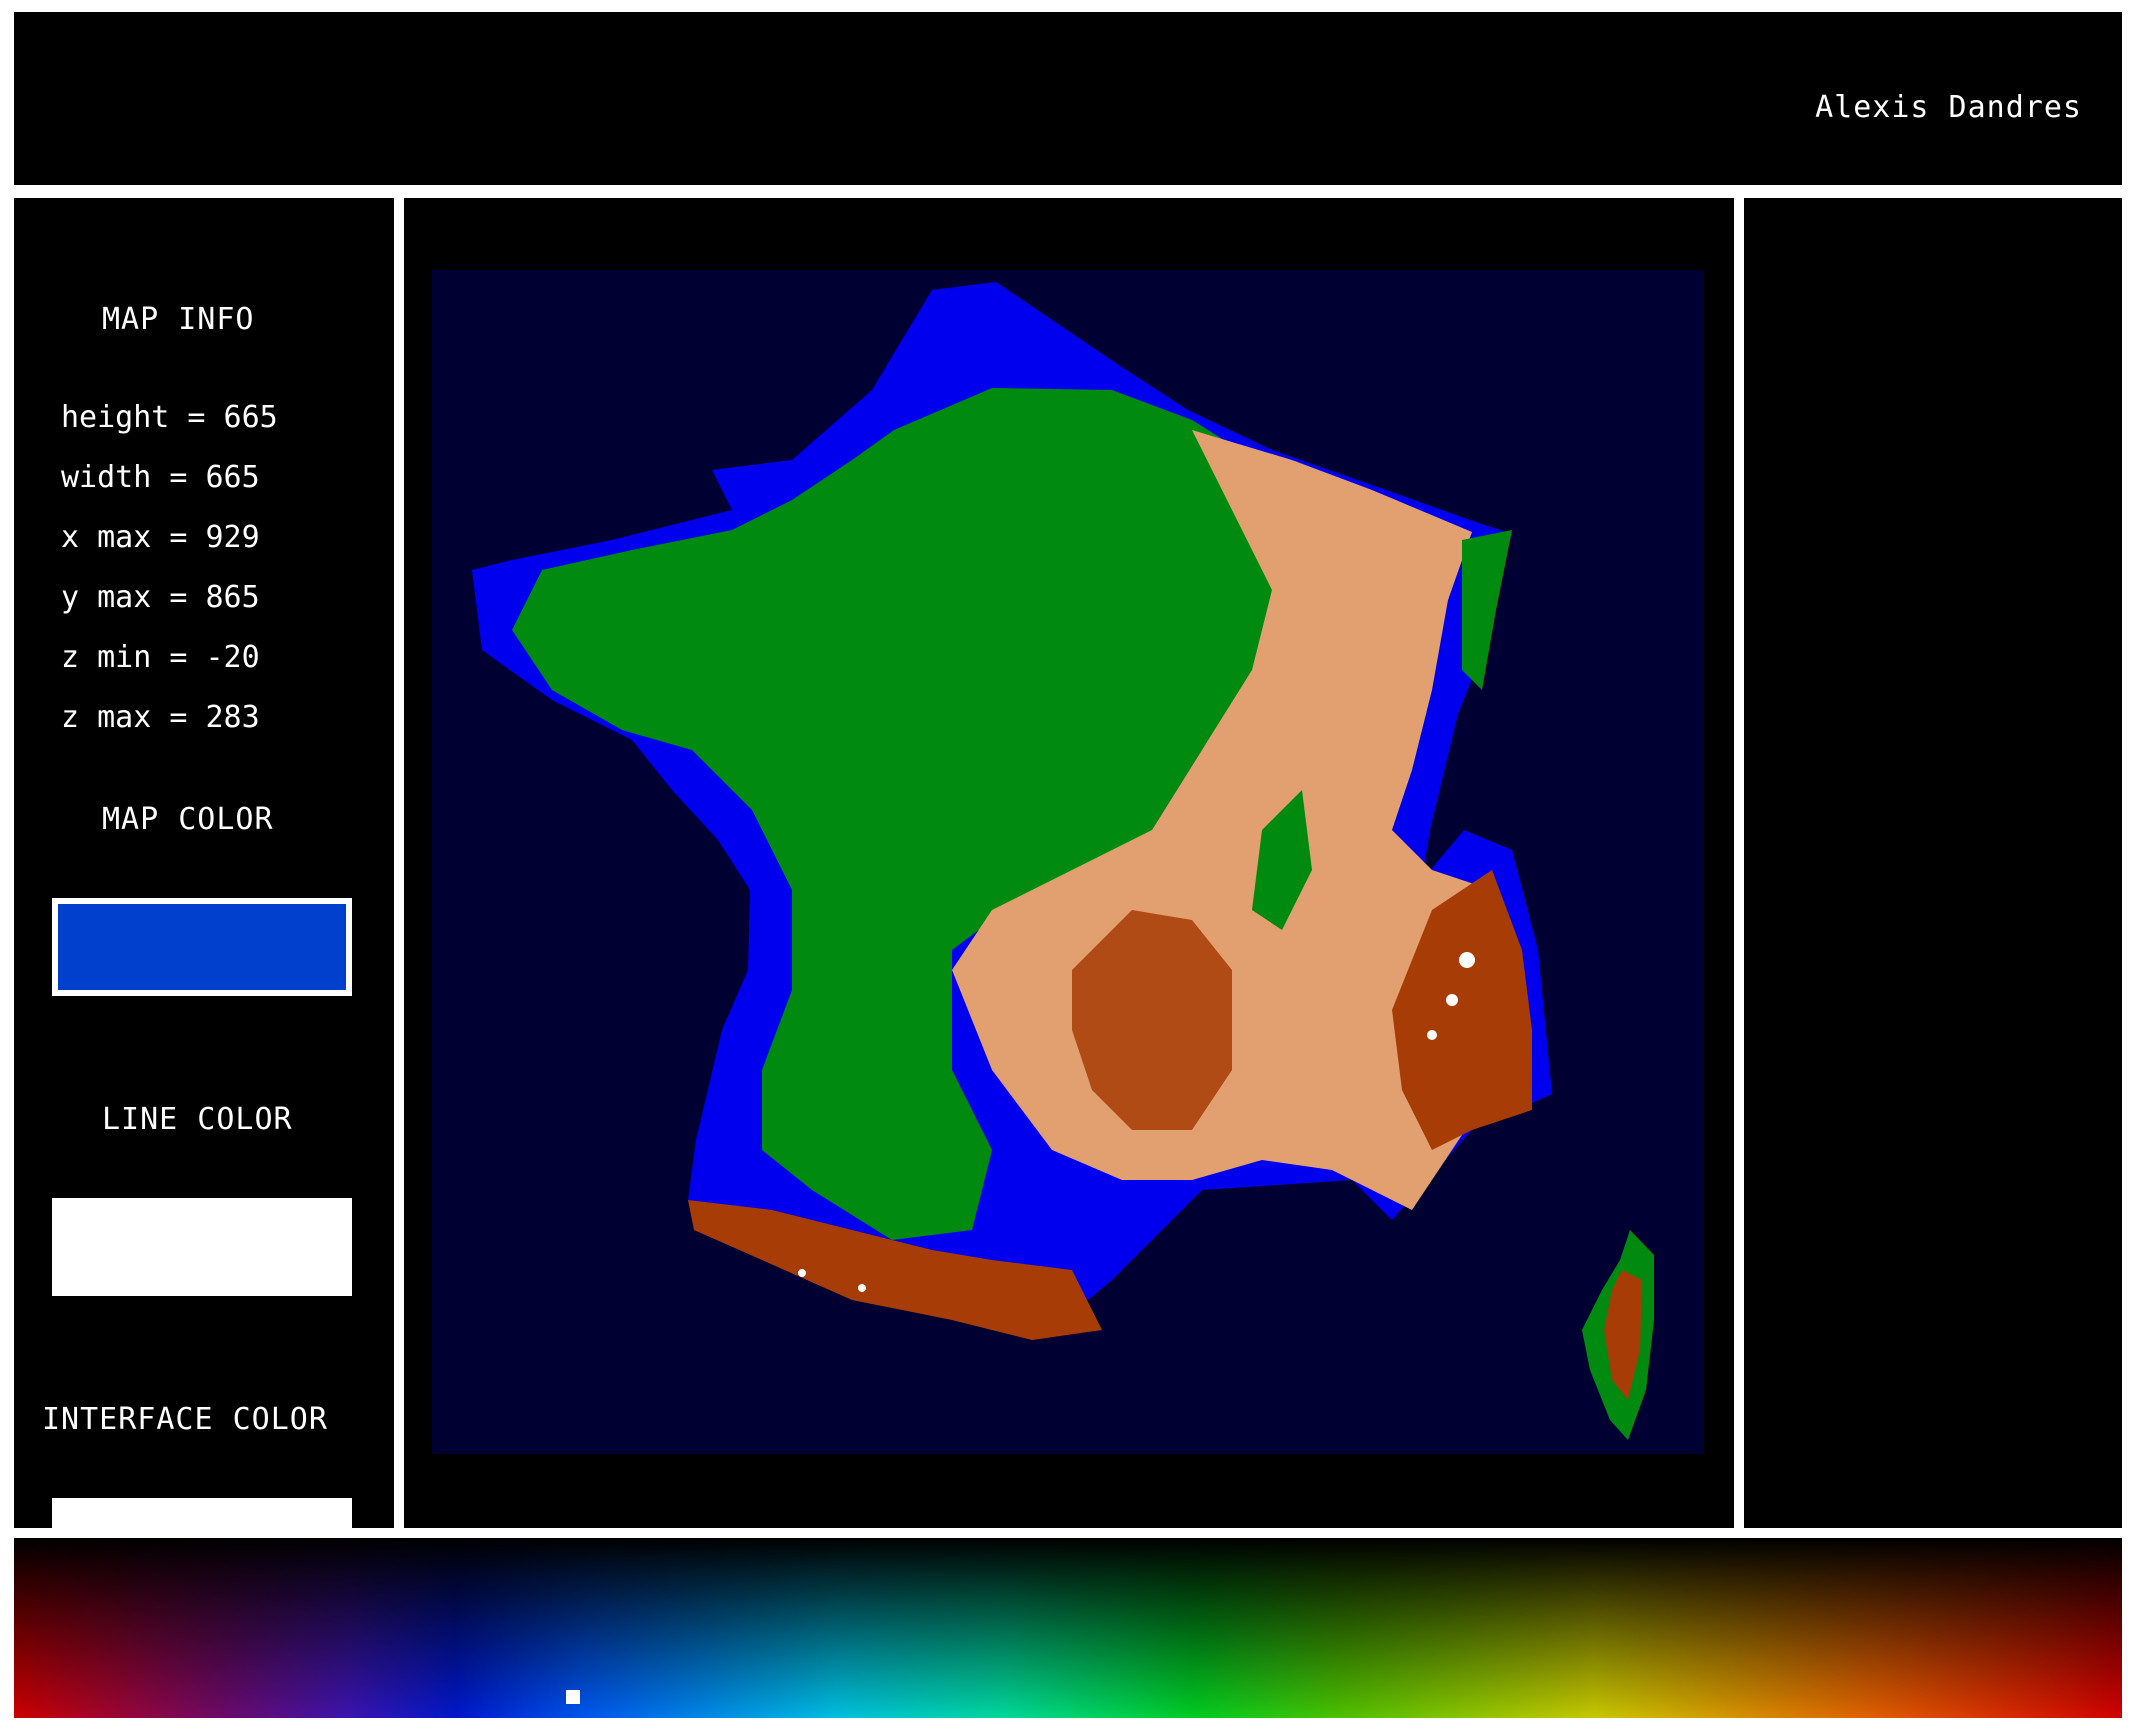 This screenshot has height=1726, width=2130. I want to click on line-color-swatch, so click(202, 1247).